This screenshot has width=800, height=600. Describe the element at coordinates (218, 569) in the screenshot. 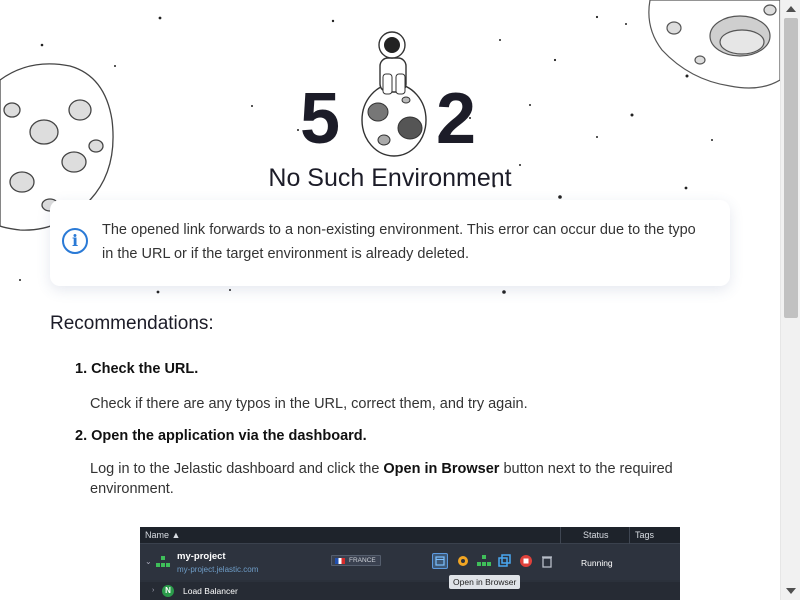

I see `project-url: my-project.jelastic.com` at that location.